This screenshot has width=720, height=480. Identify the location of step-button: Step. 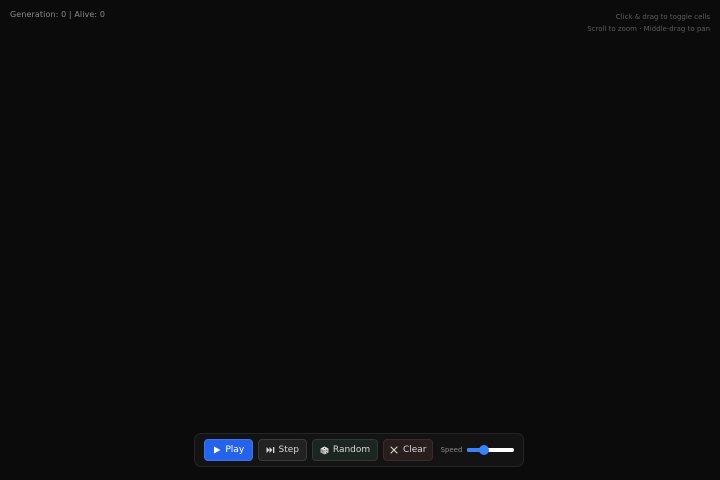
(282, 450).